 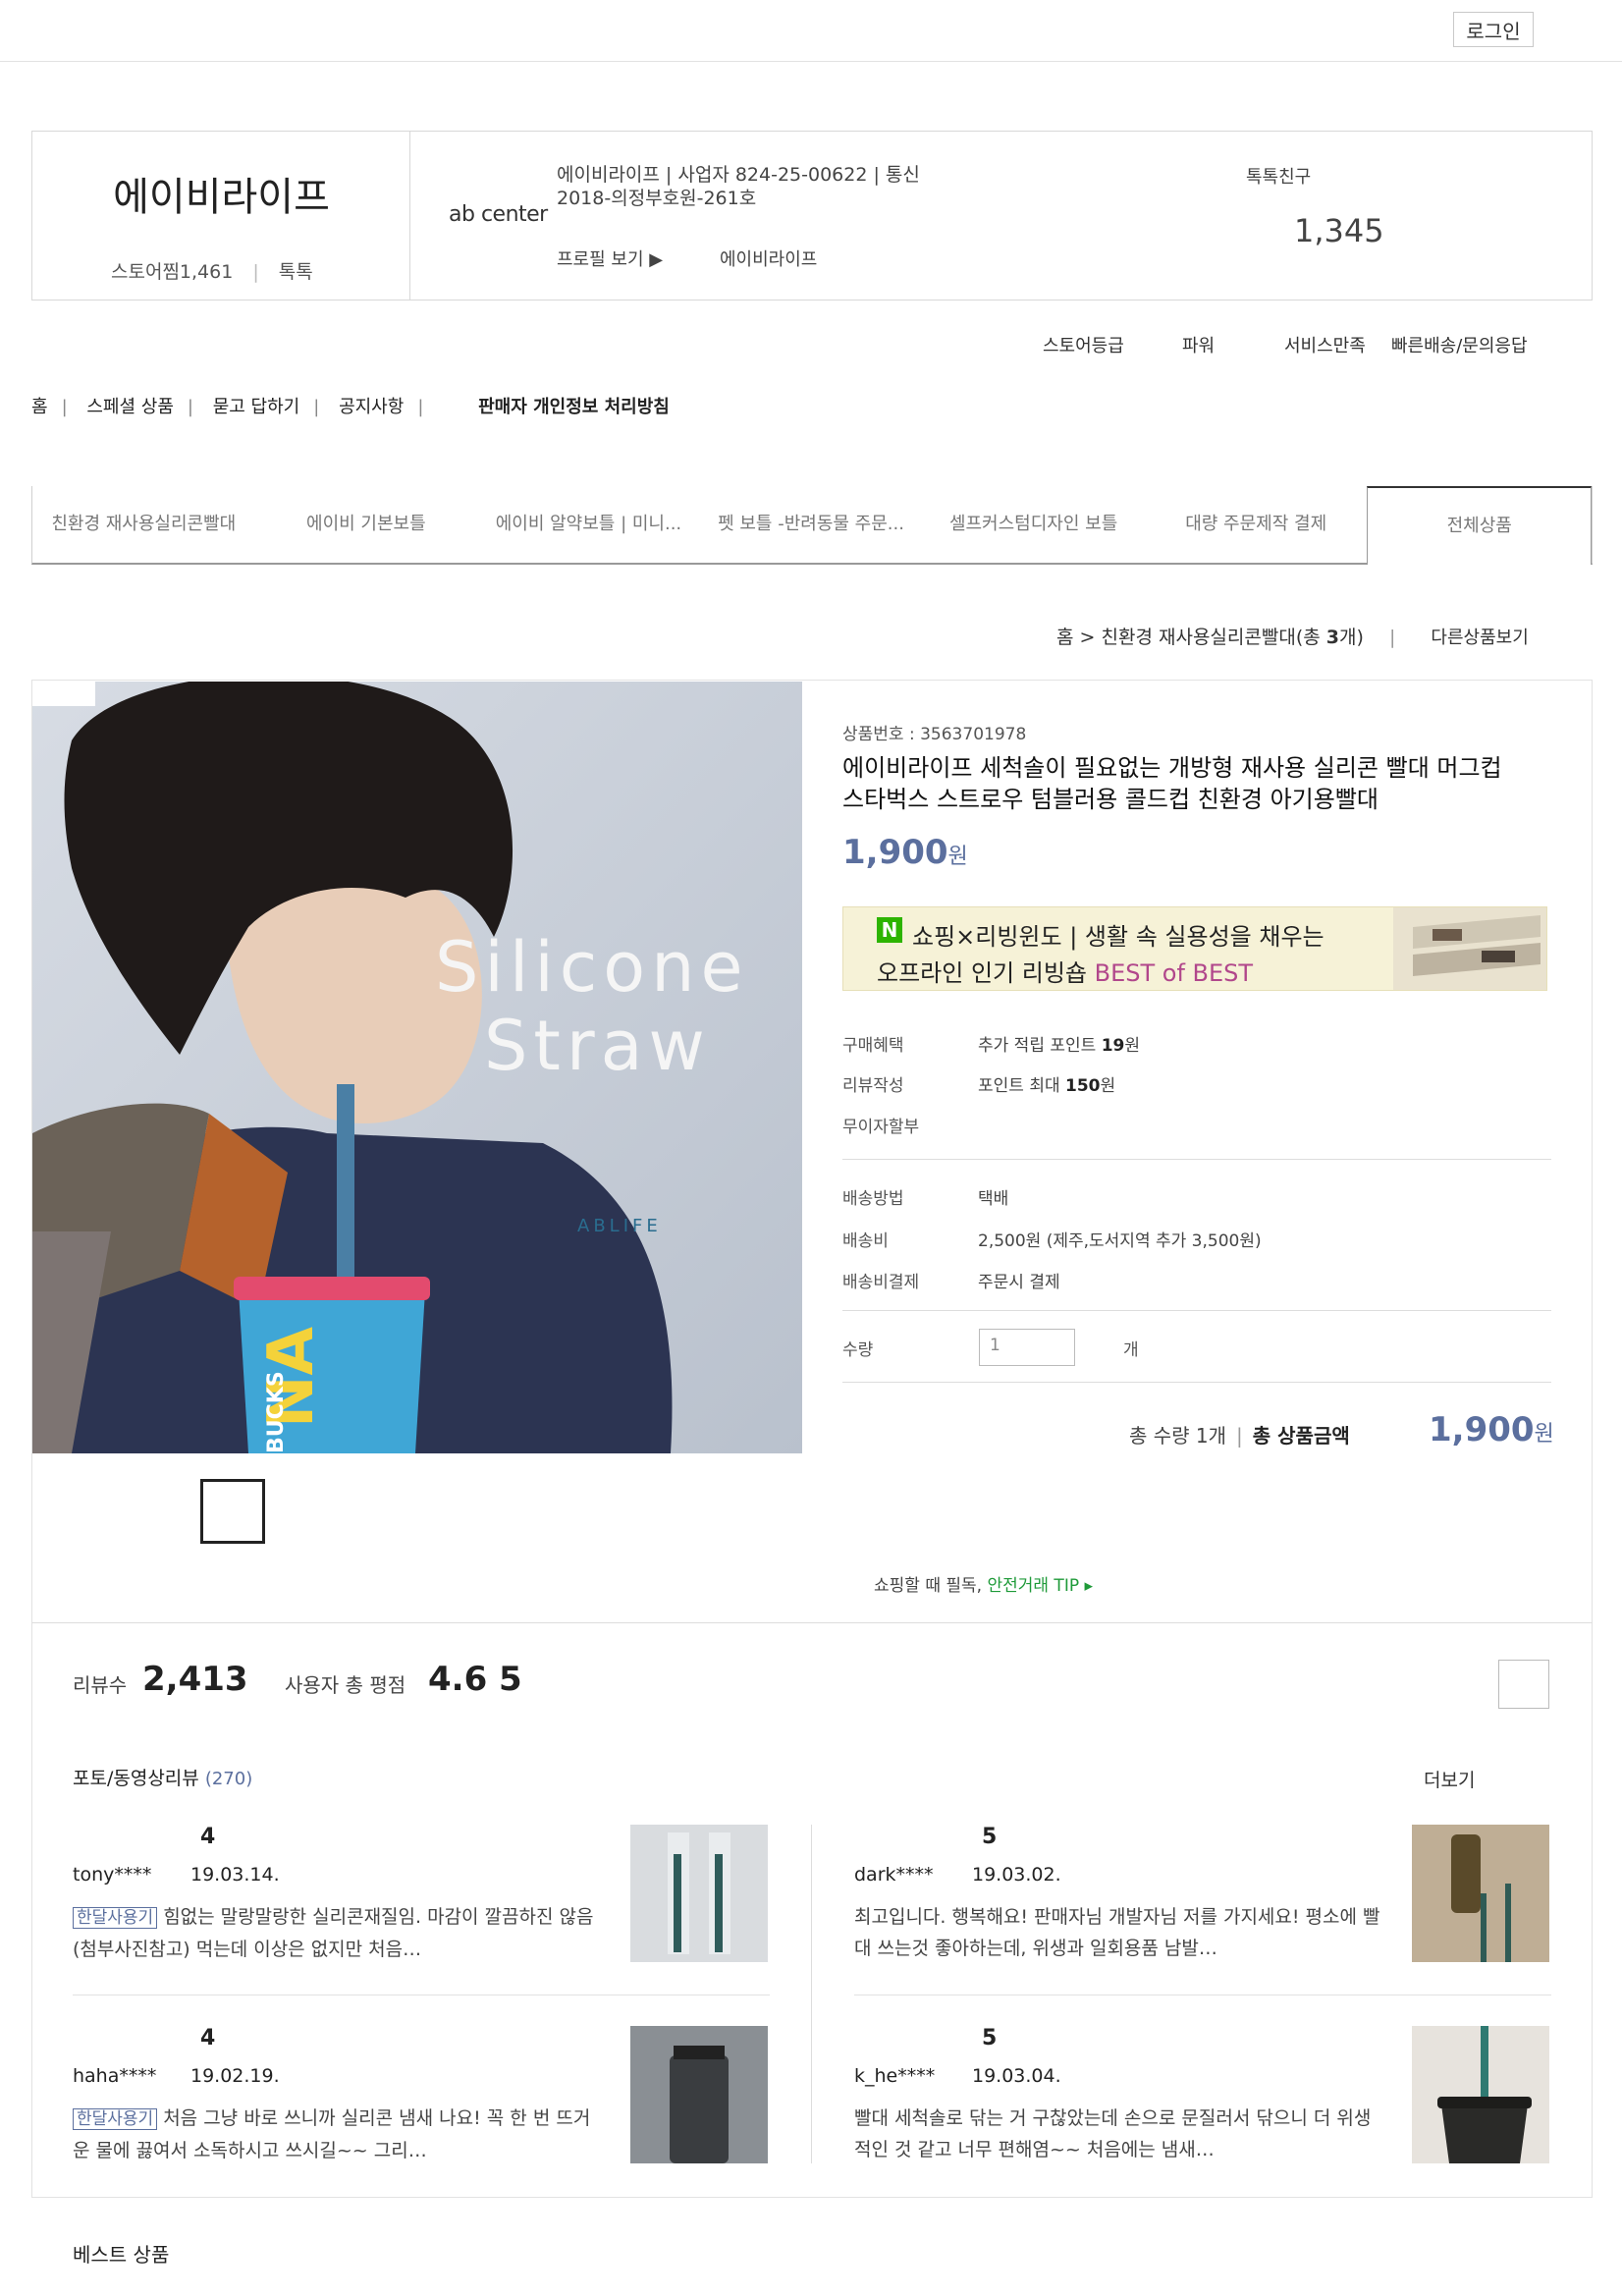 I want to click on image-thumbnail, so click(x=232, y=1511).